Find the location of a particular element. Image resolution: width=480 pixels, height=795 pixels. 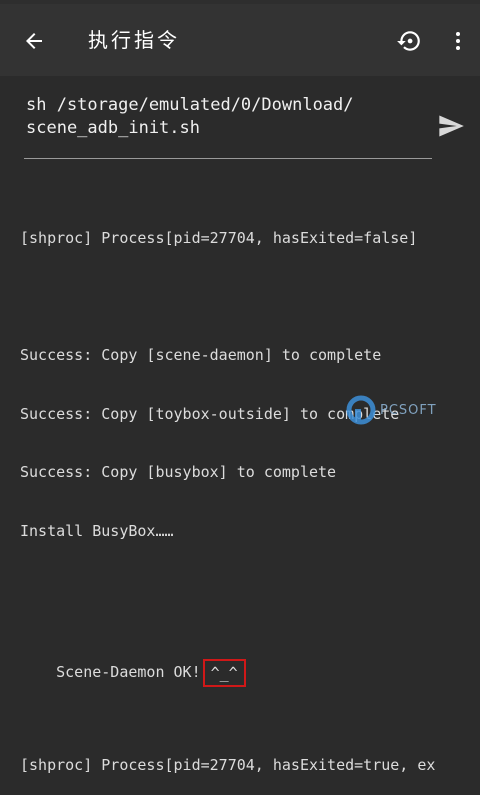

send-button is located at coordinates (451, 126).